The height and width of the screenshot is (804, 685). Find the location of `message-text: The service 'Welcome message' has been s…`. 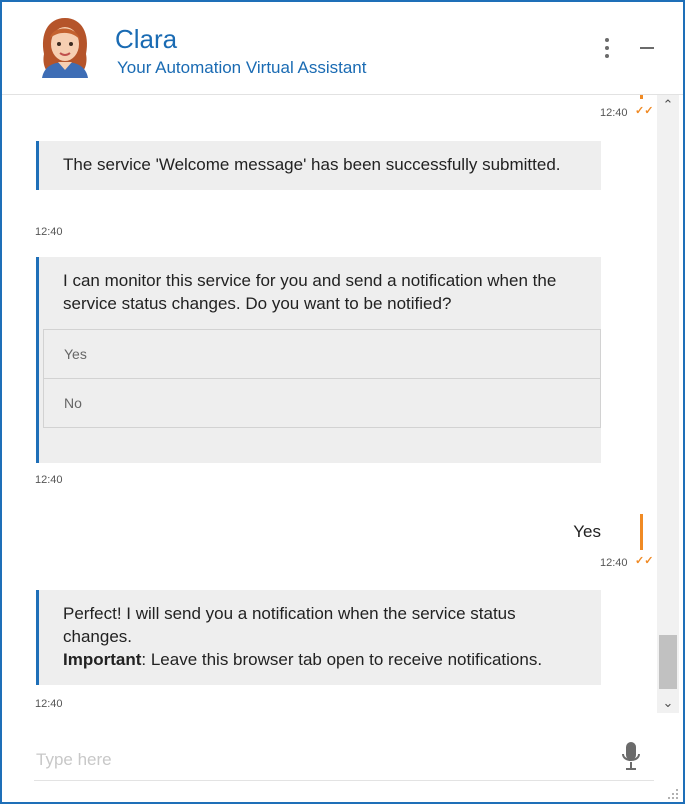

message-text: The service 'Welcome message' has been s… is located at coordinates (312, 164).